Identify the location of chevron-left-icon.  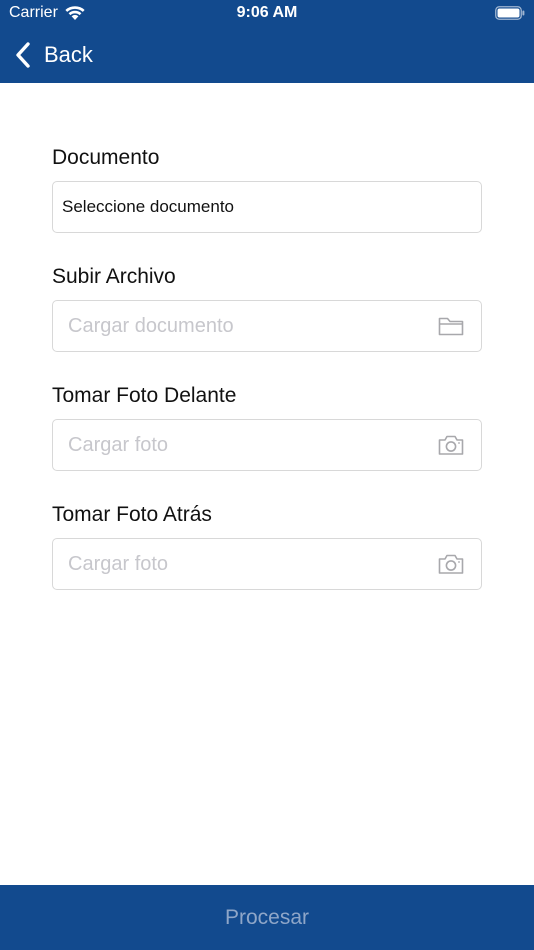
(23, 55).